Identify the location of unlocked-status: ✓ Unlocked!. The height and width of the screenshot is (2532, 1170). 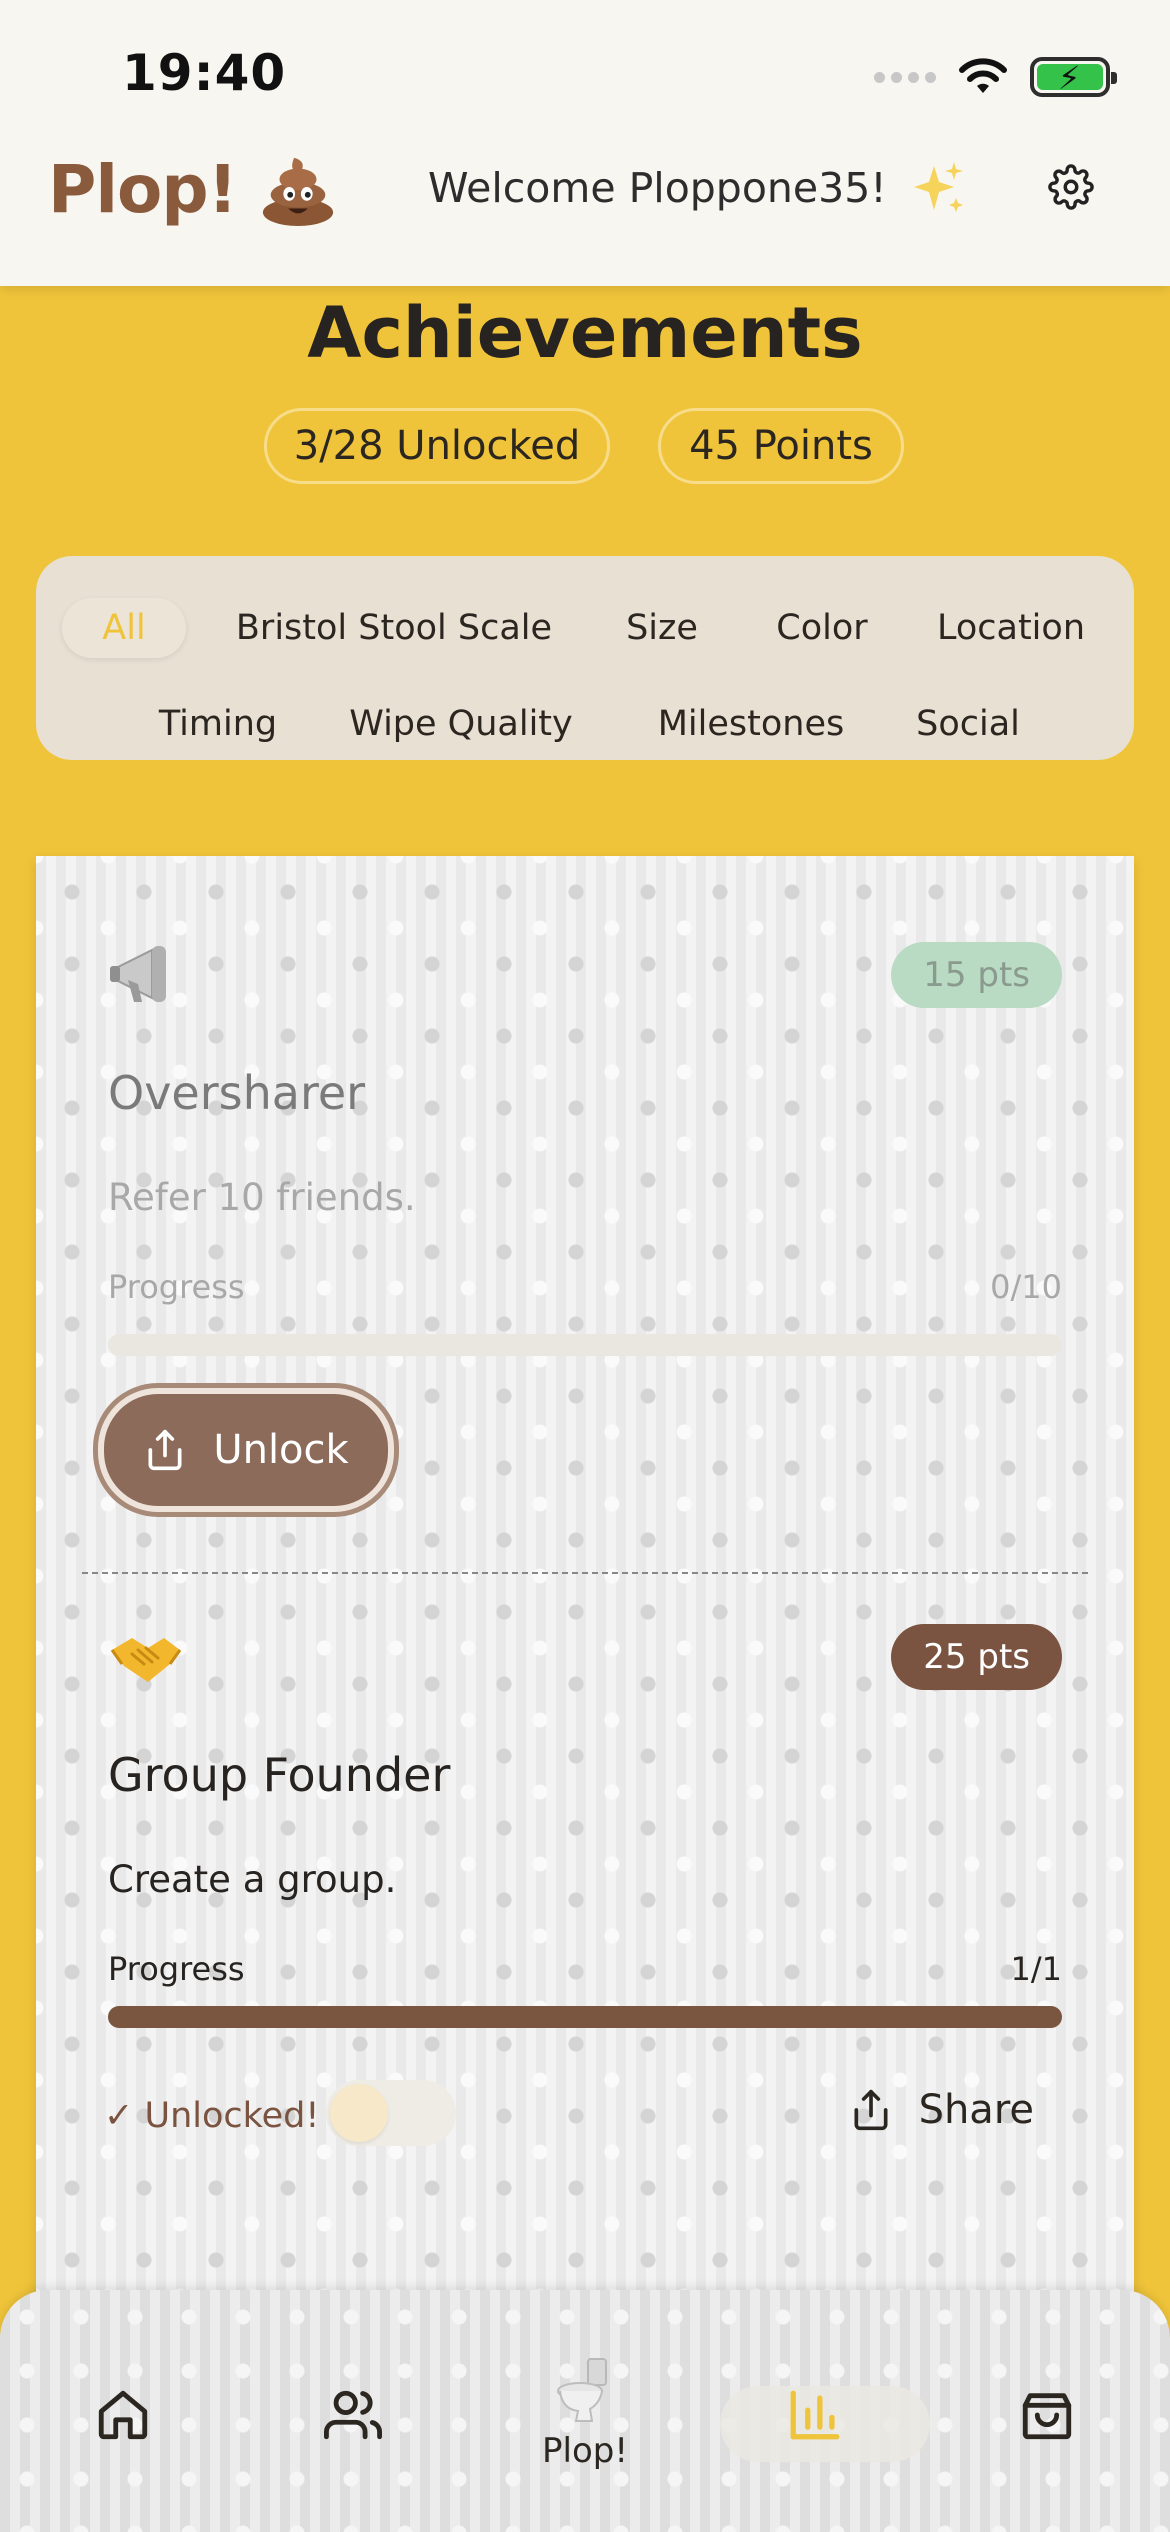
(212, 2116).